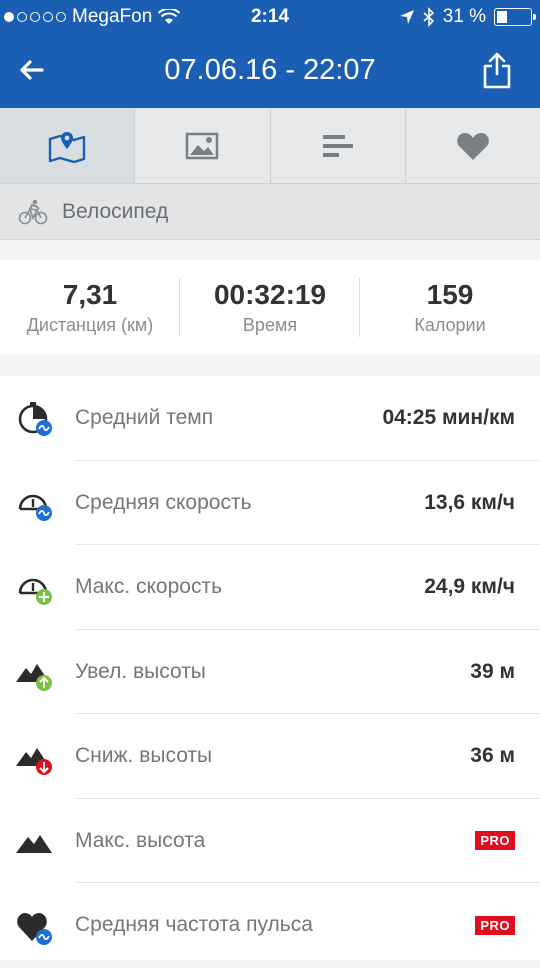 The image size is (540, 968). Describe the element at coordinates (194, 925) in the screenshot. I see `metric-label: Средняя частота пульса` at that location.